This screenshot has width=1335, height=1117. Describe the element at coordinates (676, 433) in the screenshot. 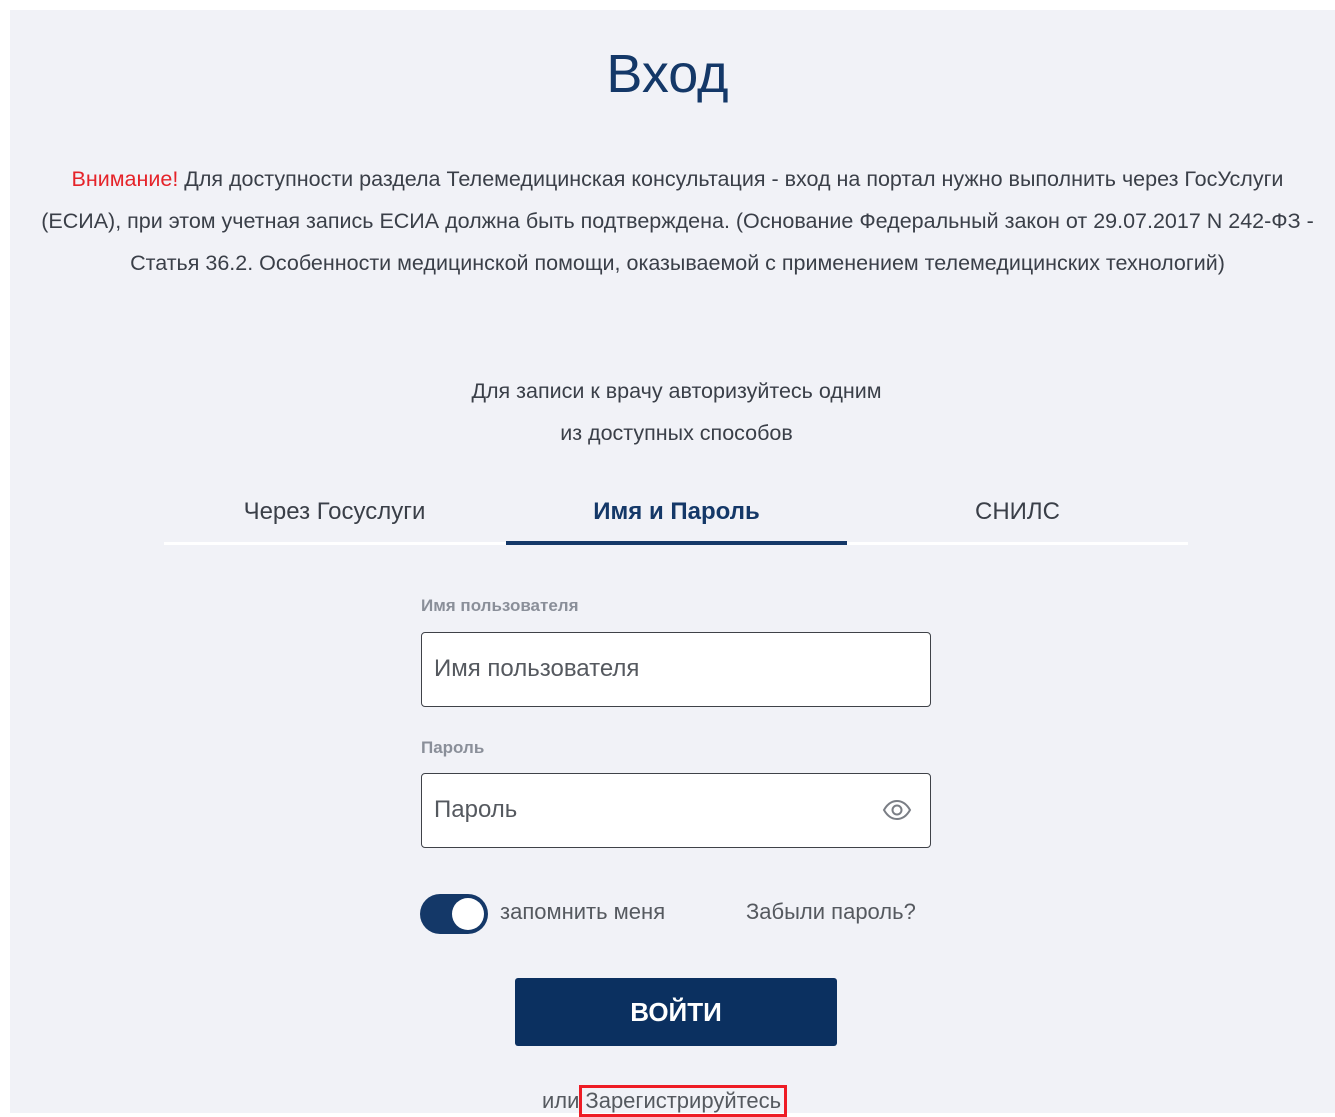

I see `subtitle-line-2: из доступных способов` at that location.